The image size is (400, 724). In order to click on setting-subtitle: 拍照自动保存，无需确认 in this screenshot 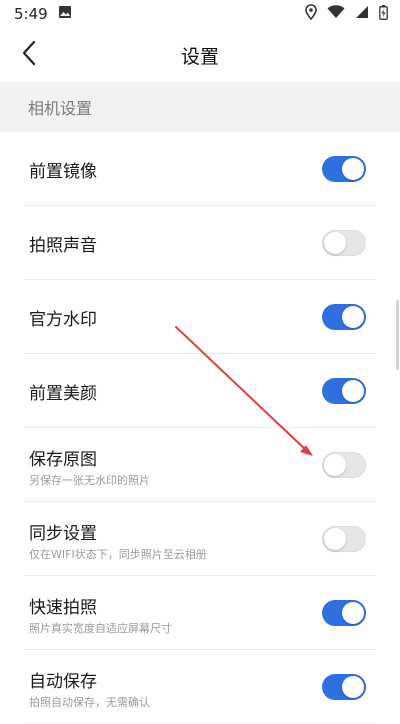, I will do `click(89, 702)`.